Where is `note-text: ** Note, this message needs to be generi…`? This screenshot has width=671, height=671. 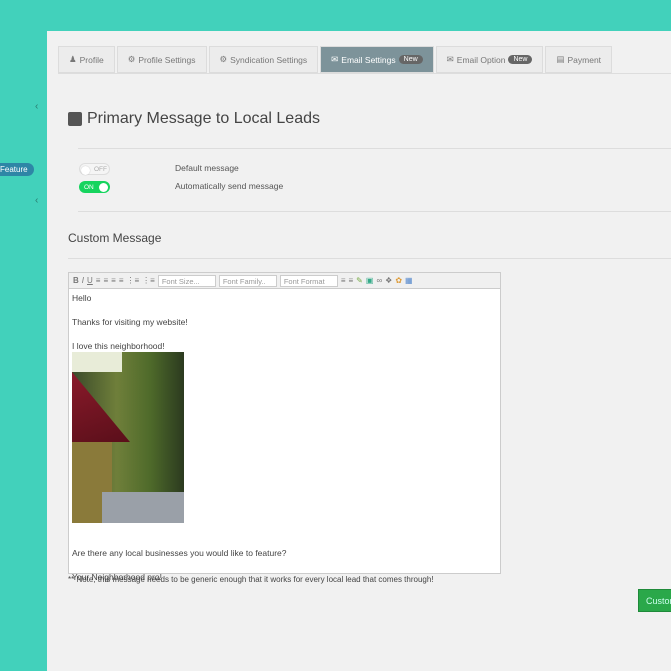 note-text: ** Note, this message needs to be generi… is located at coordinates (251, 579).